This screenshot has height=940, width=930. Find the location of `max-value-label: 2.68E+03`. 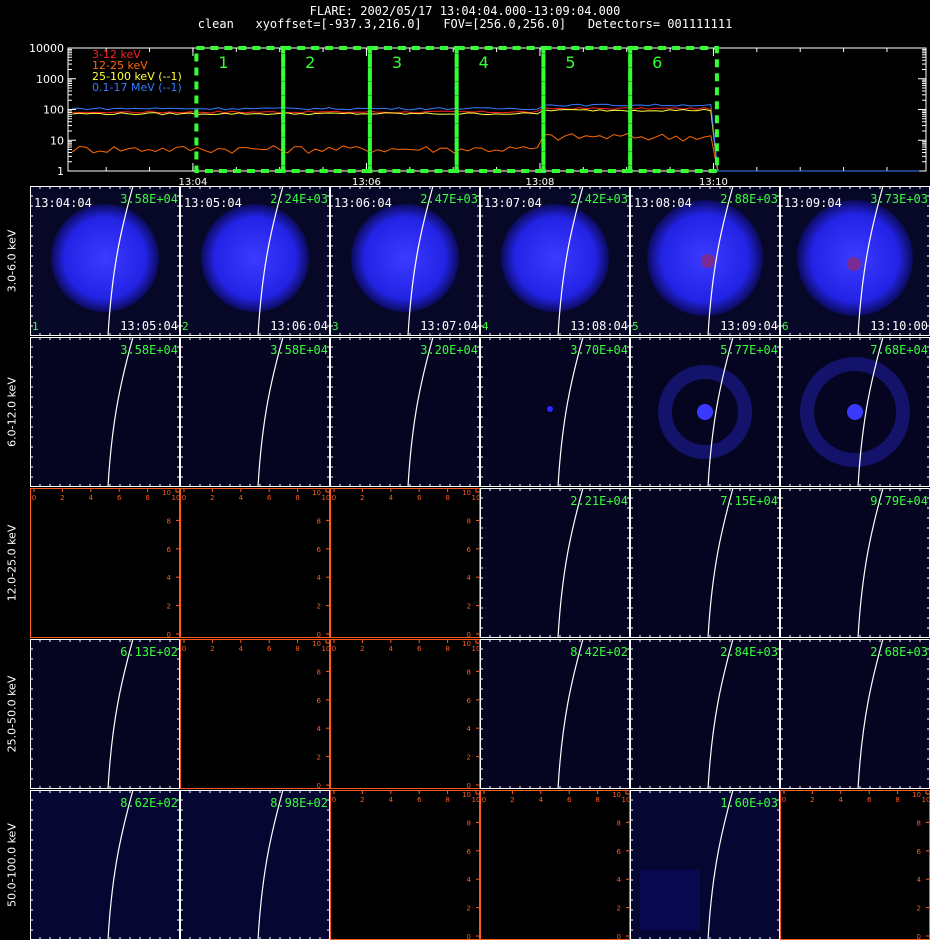

max-value-label: 2.68E+03 is located at coordinates (899, 652).